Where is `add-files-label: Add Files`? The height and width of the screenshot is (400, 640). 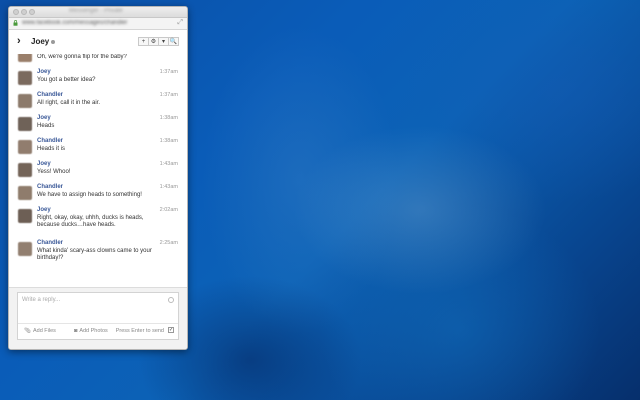
add-files-label: Add Files is located at coordinates (44, 331).